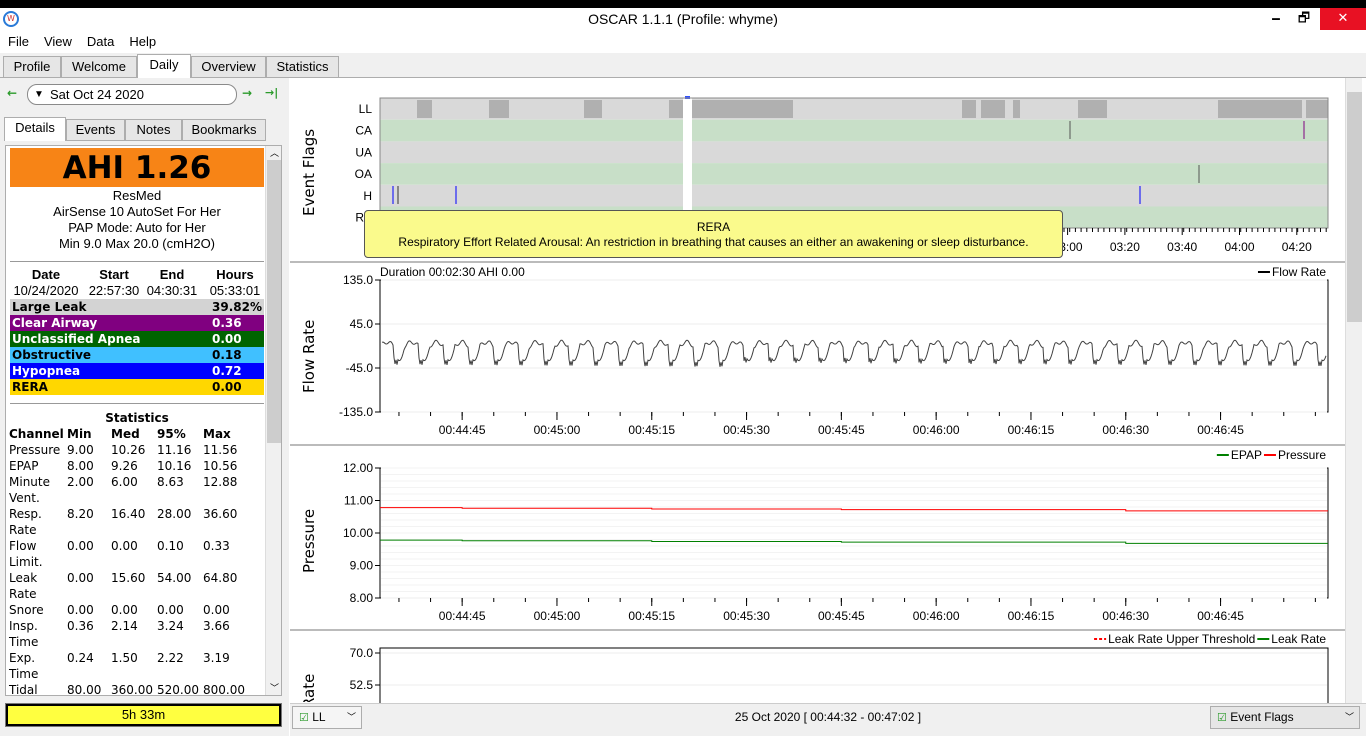  Describe the element at coordinates (24, 466) in the screenshot. I see `stats-cell: EPAP` at that location.